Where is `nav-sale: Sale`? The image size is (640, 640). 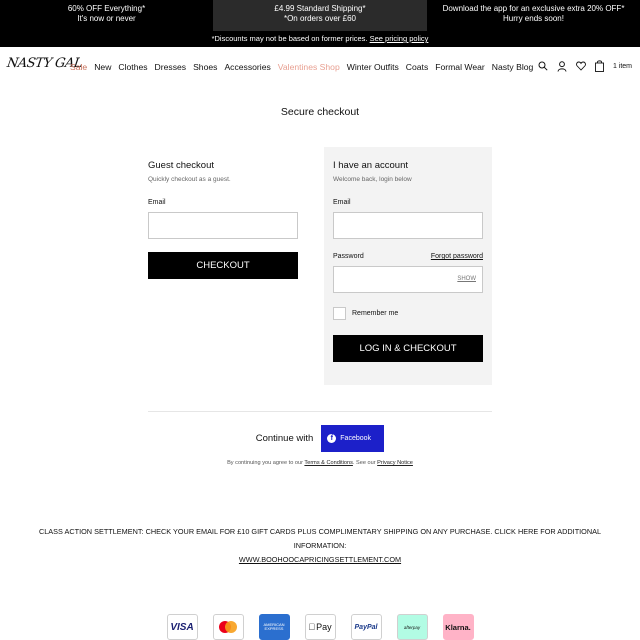
nav-sale: Sale is located at coordinates (78, 67).